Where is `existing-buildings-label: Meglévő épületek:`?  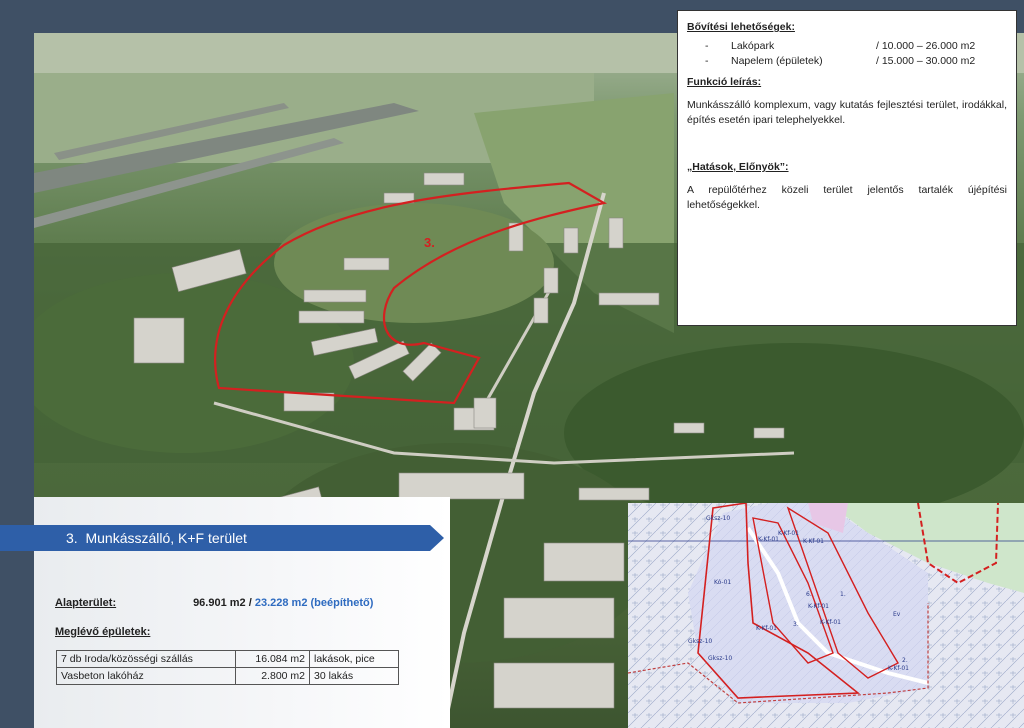
existing-buildings-label: Meglévő épületek: is located at coordinates (103, 632).